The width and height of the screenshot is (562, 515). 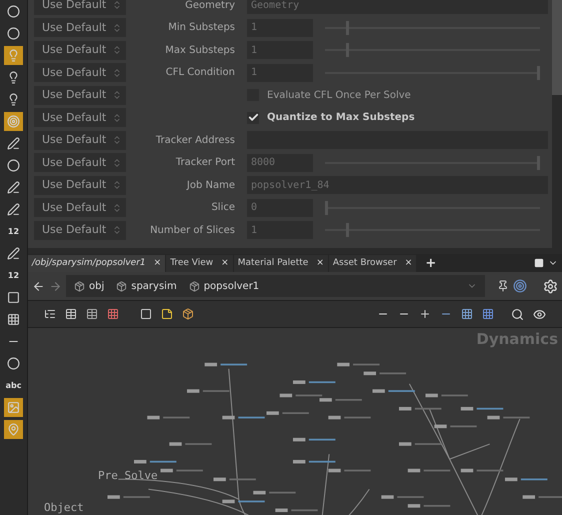 I want to click on parameter-label: Max Substeps, so click(x=200, y=51).